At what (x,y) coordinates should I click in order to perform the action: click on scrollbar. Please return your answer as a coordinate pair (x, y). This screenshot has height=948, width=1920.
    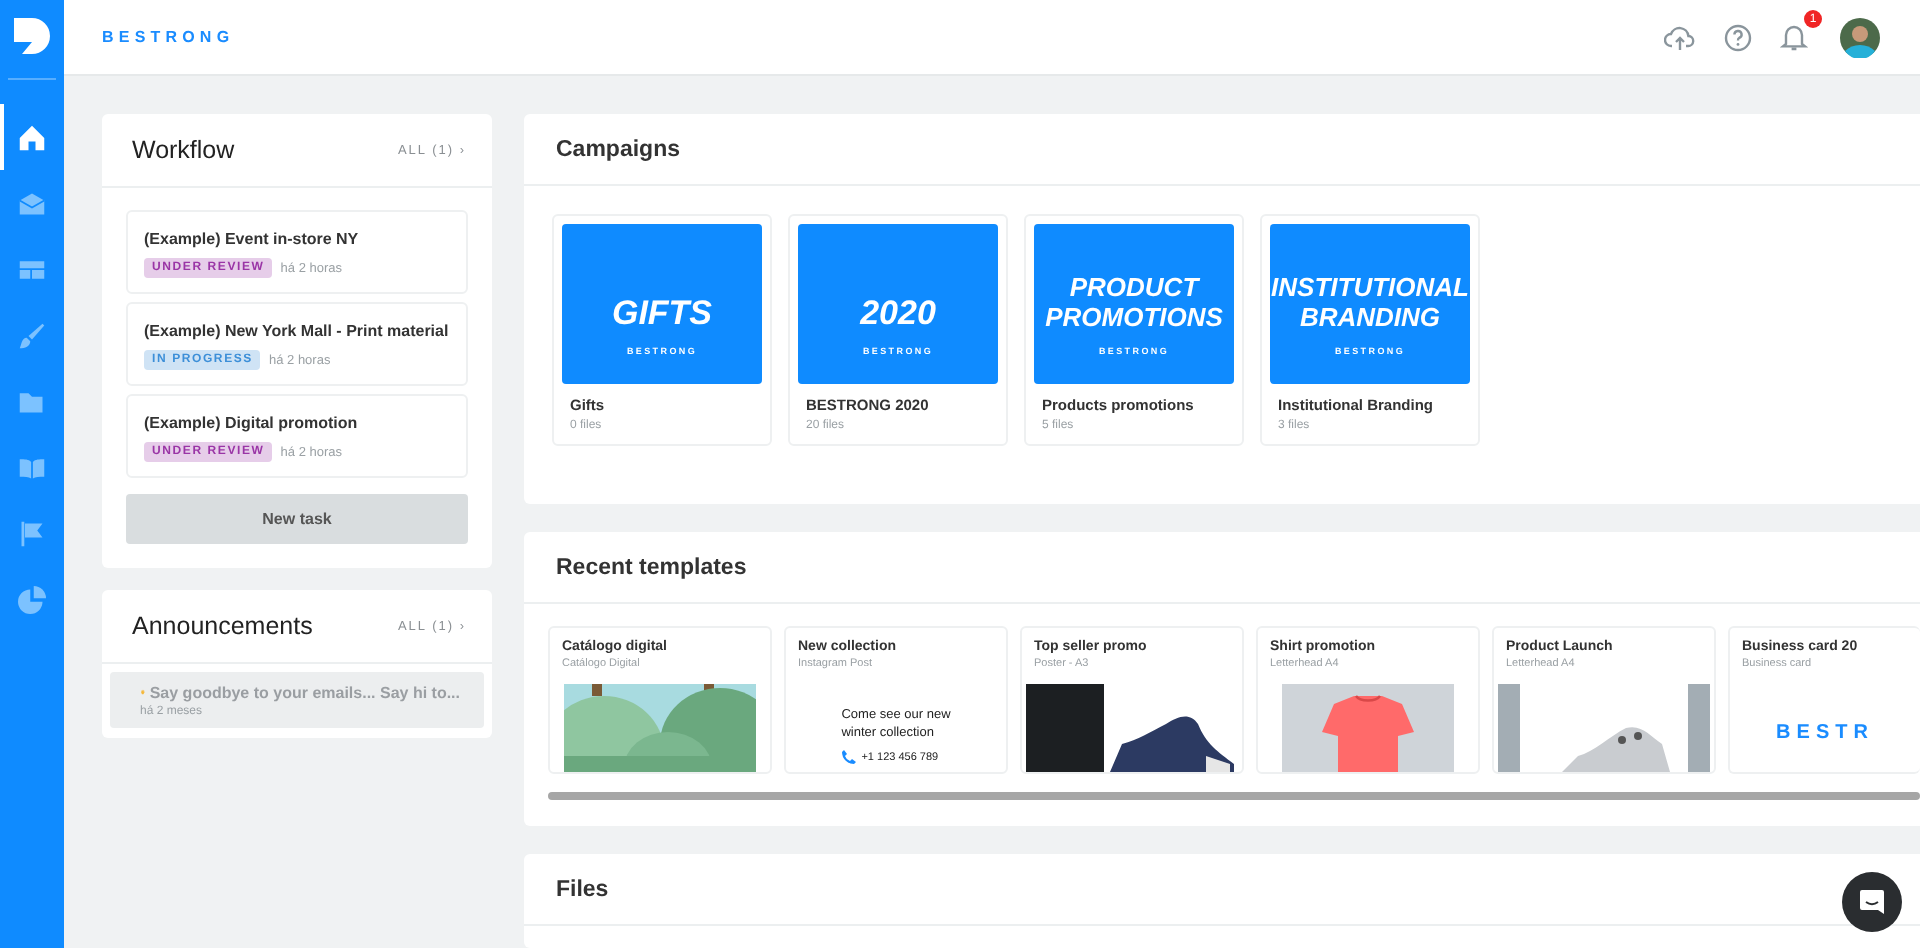
    Looking at the image, I should click on (1234, 796).